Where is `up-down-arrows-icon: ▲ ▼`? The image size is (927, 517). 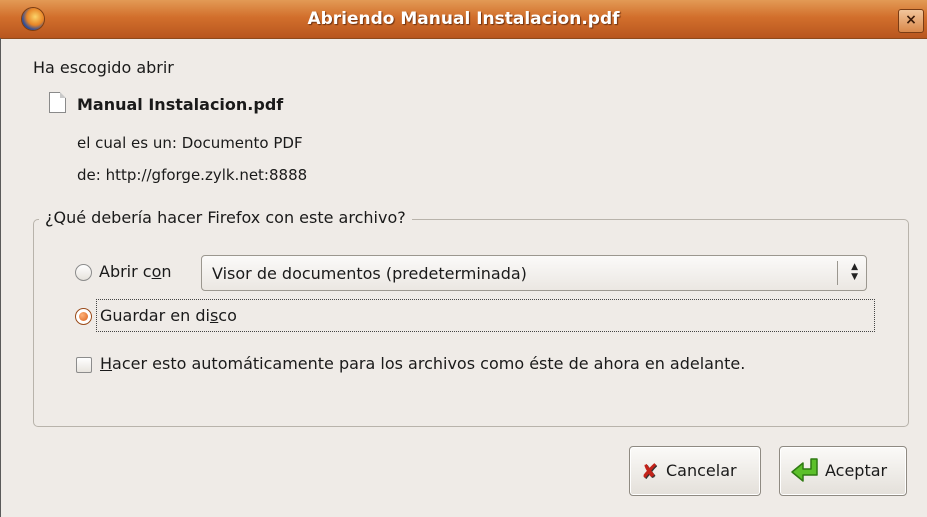
up-down-arrows-icon: ▲ ▼ is located at coordinates (854, 272).